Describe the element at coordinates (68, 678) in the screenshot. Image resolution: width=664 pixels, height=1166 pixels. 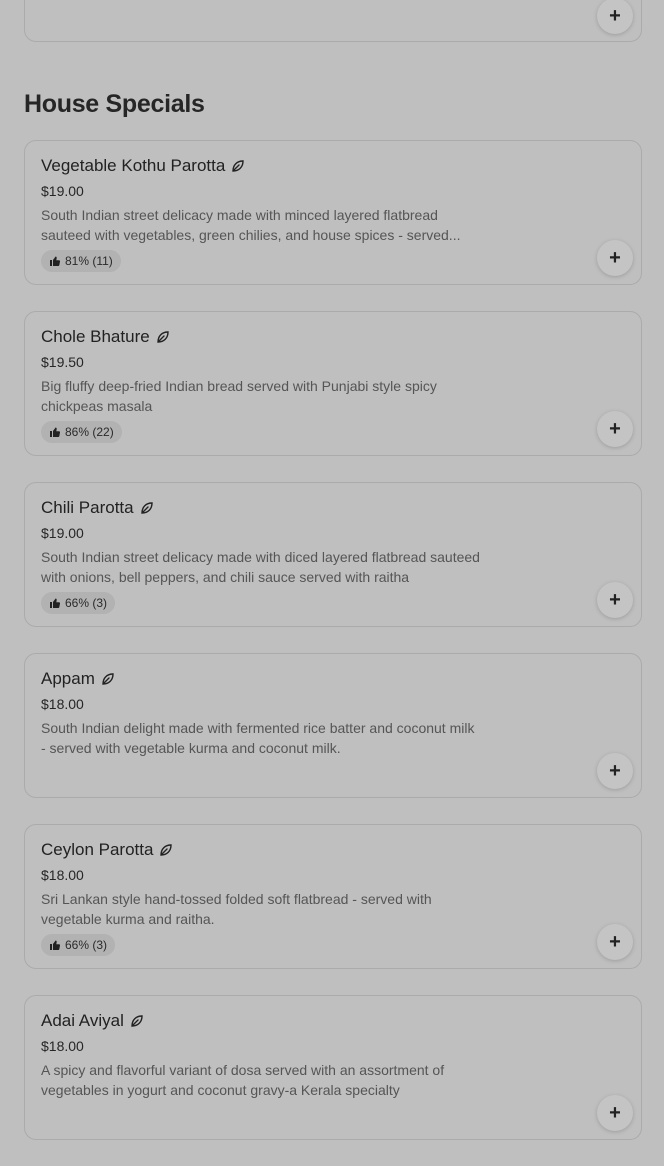
I see `item-name: Appam` at that location.